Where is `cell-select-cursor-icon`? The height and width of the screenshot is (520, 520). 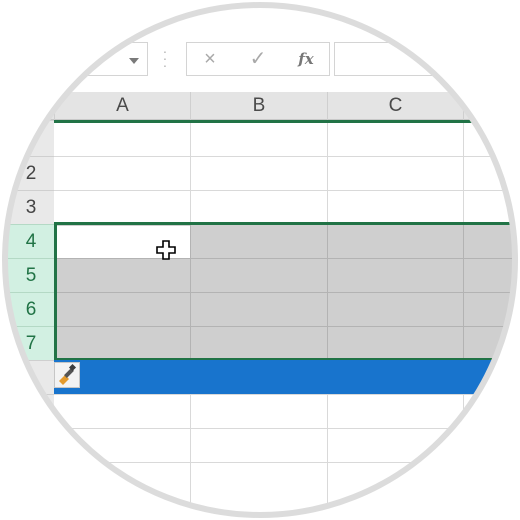 cell-select-cursor-icon is located at coordinates (166, 250).